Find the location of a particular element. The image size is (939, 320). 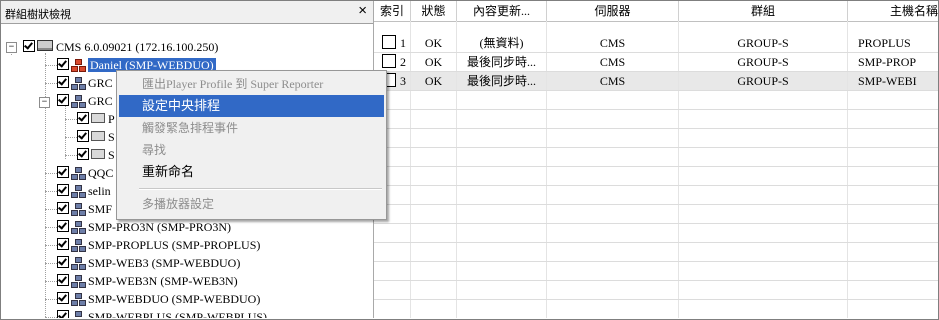

hostname-cell: PROPLUS is located at coordinates (893, 43).